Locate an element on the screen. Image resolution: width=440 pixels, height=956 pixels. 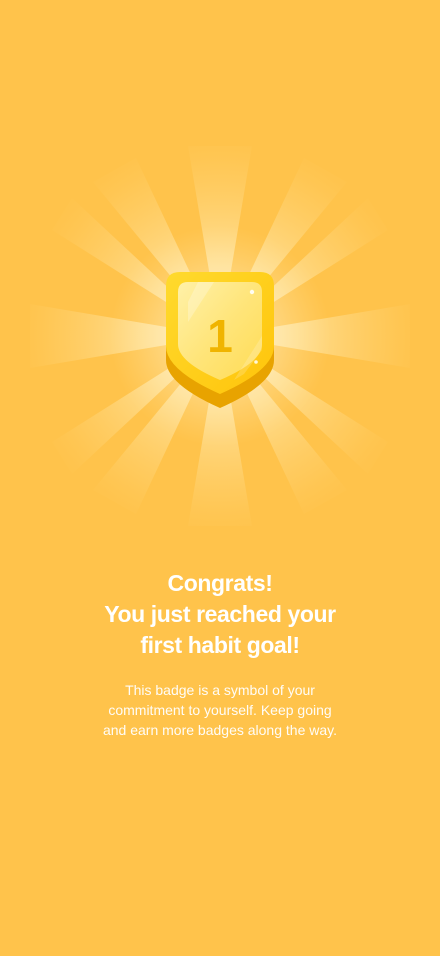
headline-line-2: You just reached your is located at coordinates (220, 614).